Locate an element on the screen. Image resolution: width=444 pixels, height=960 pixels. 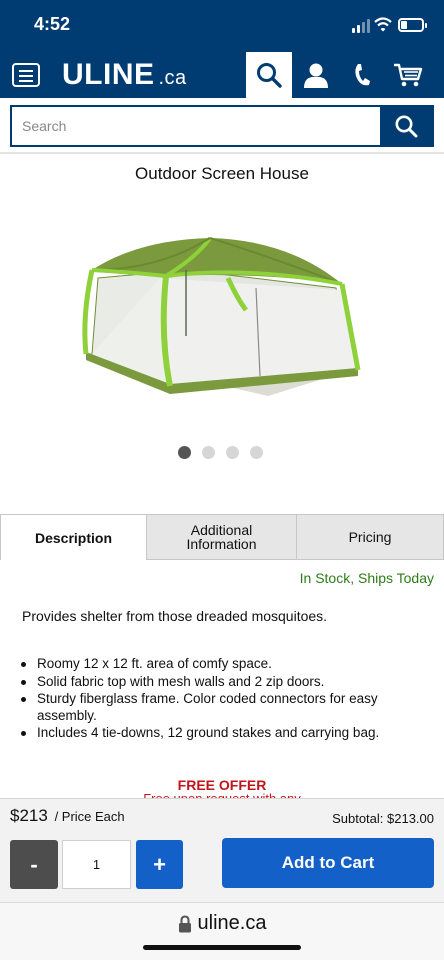
tab-label: Additional Information is located at coordinates (221, 537).